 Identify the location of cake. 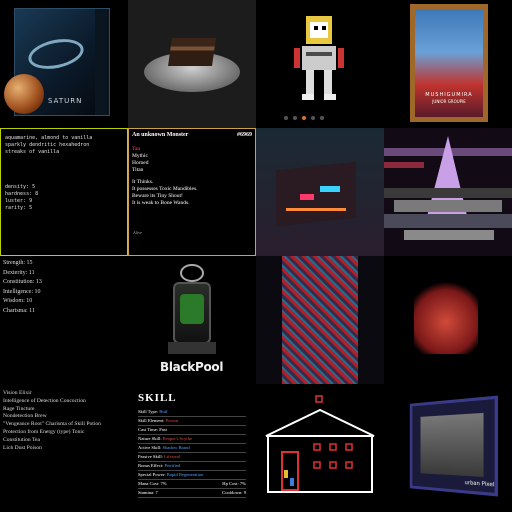
(192, 52).